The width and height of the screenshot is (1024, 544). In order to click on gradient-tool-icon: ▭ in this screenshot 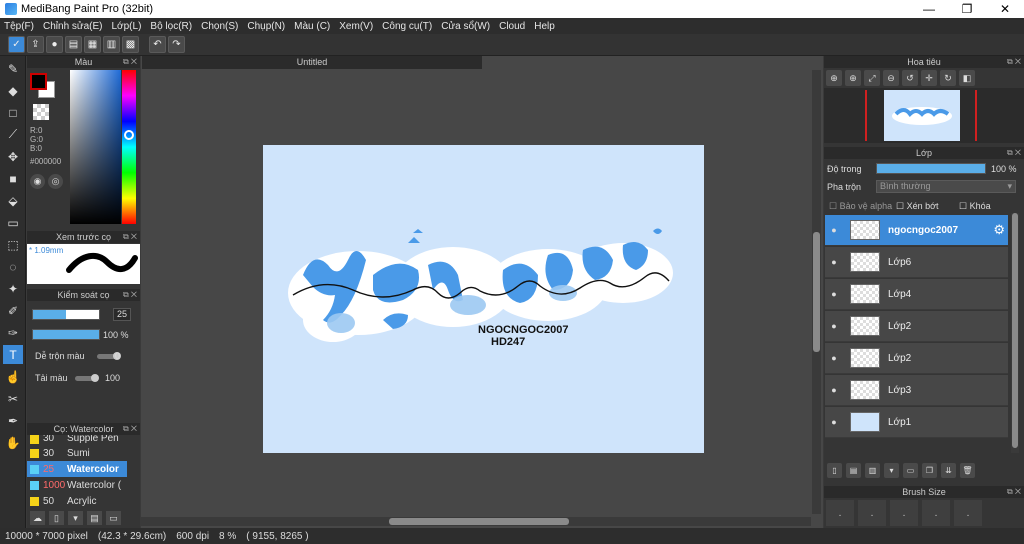, I will do `click(13, 222)`.